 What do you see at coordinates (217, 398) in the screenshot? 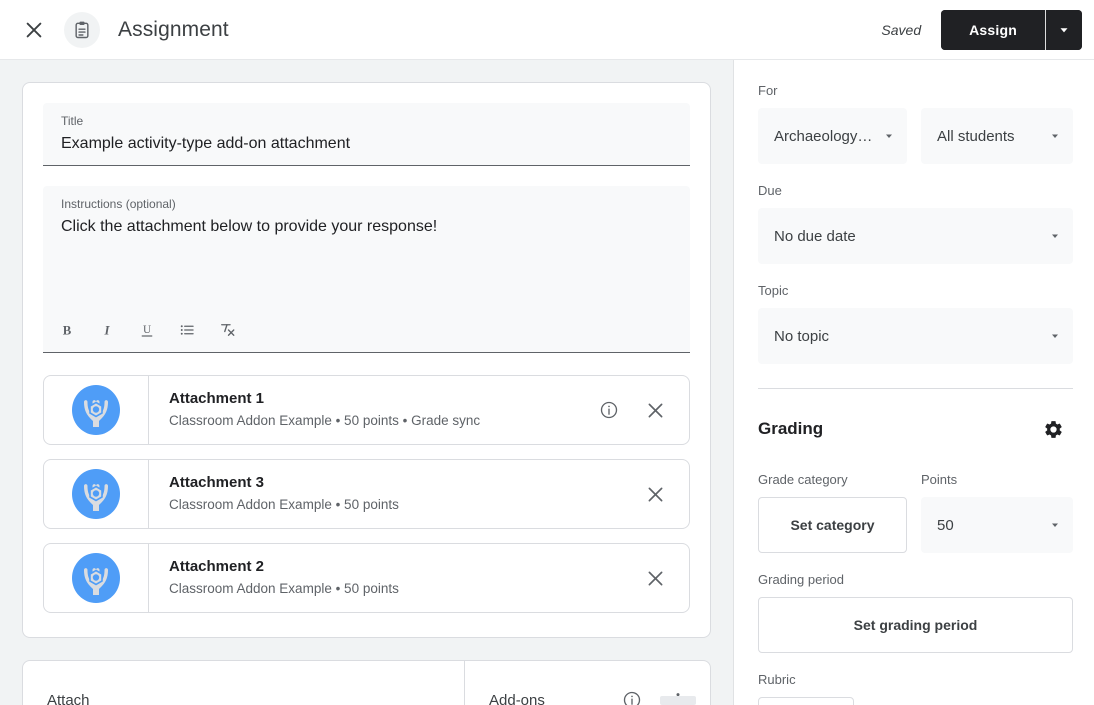
I see `attachment-title: Attachment 1` at bounding box center [217, 398].